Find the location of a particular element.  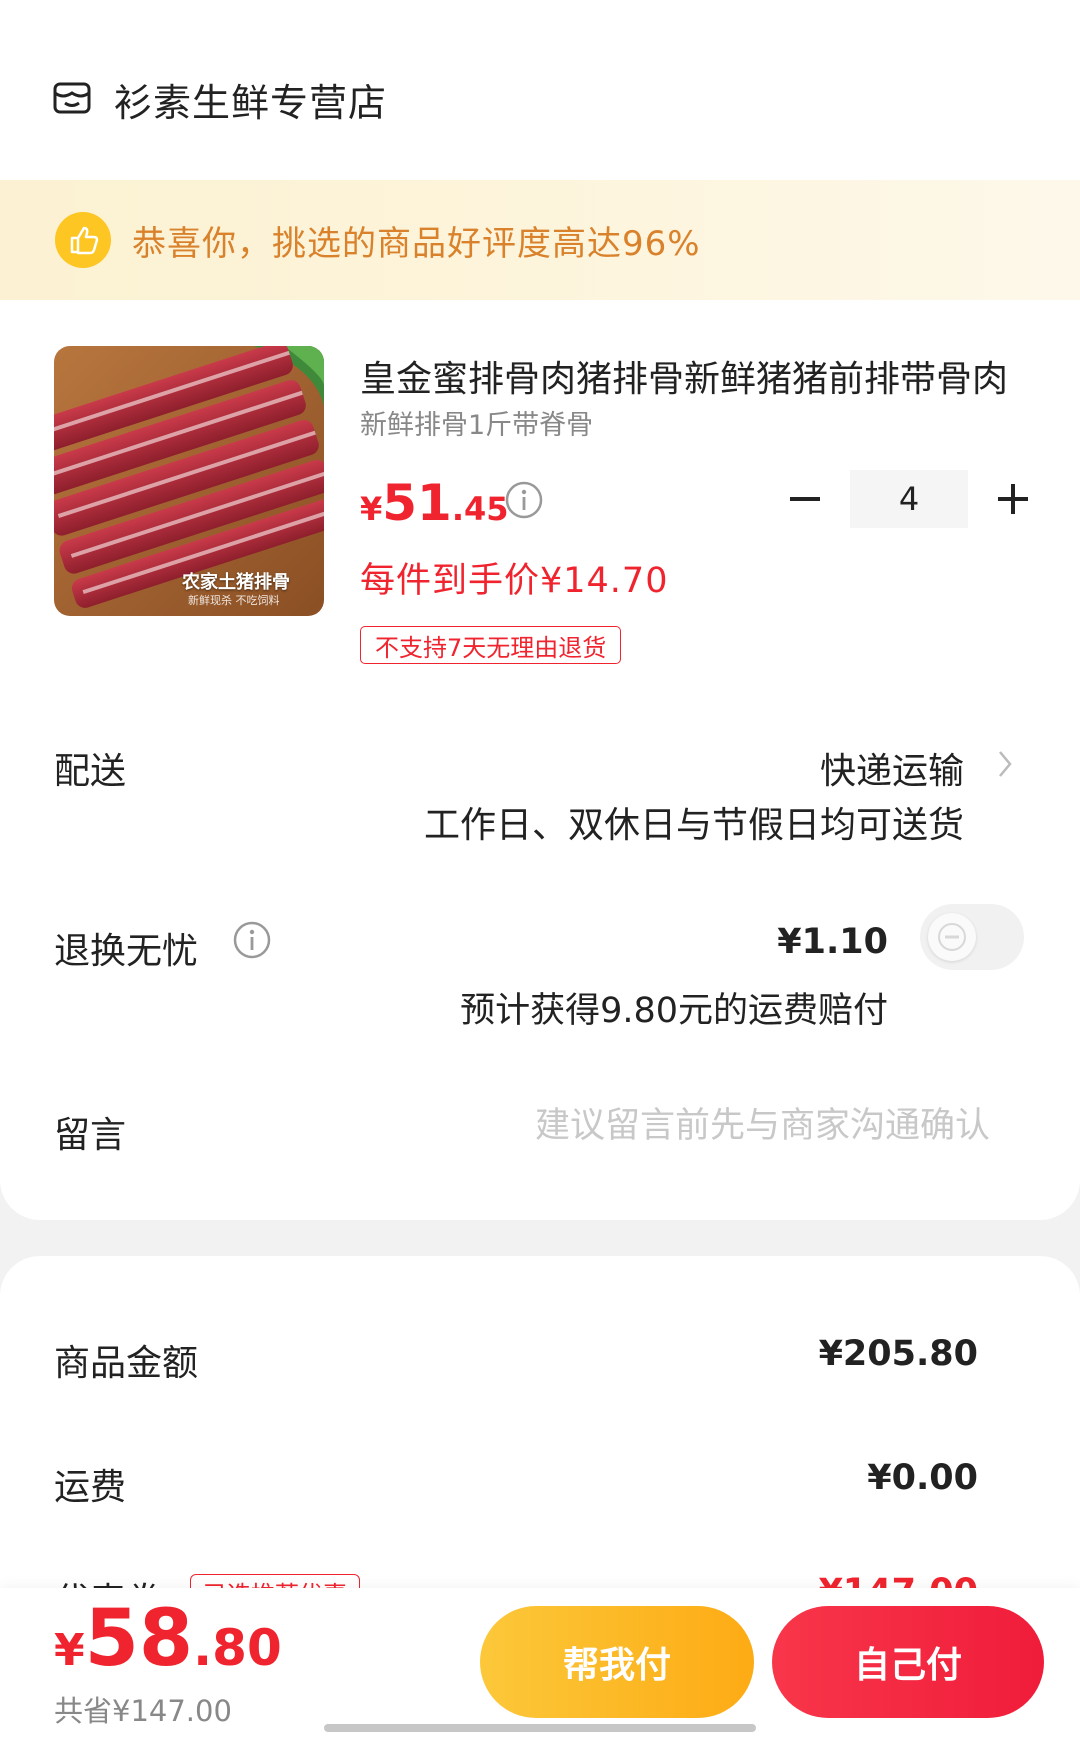

quantity-value: 4 is located at coordinates (909, 499).